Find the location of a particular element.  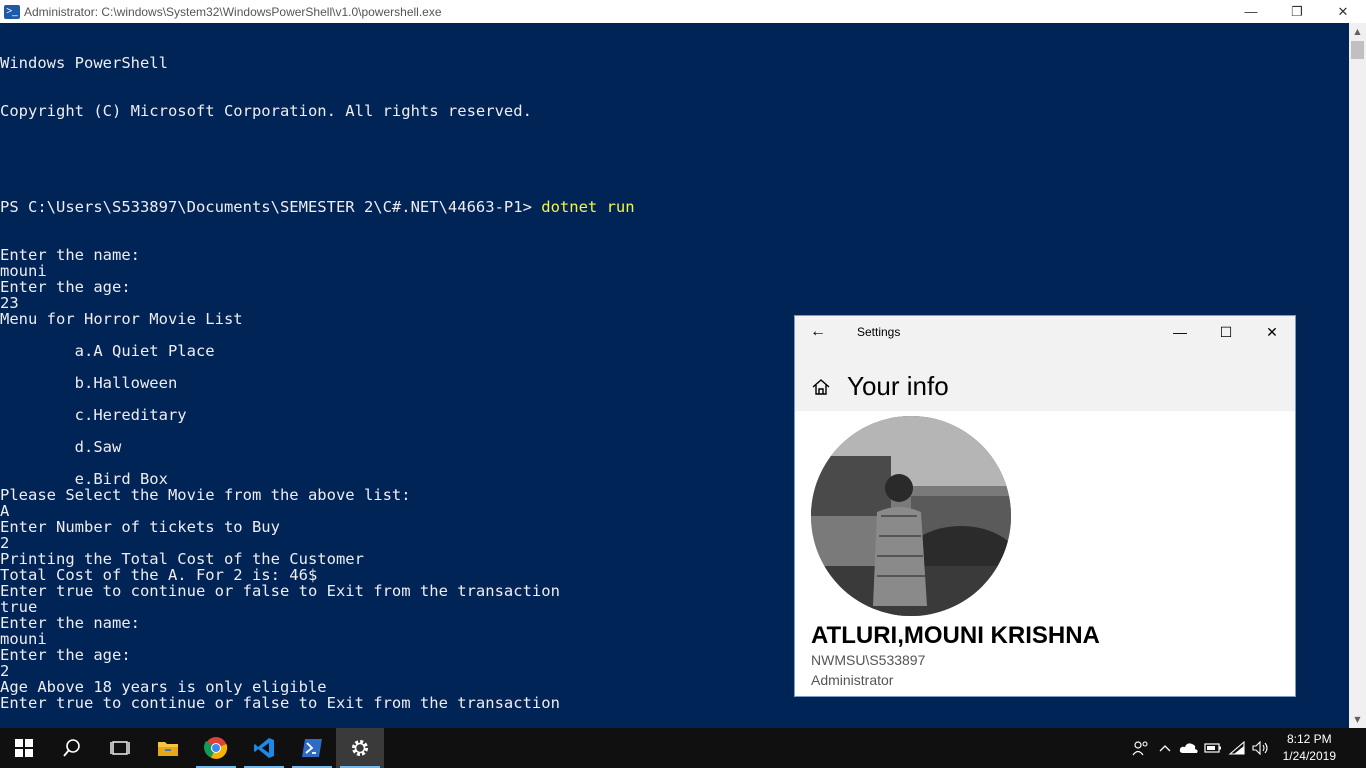

avatar is located at coordinates (911, 516).